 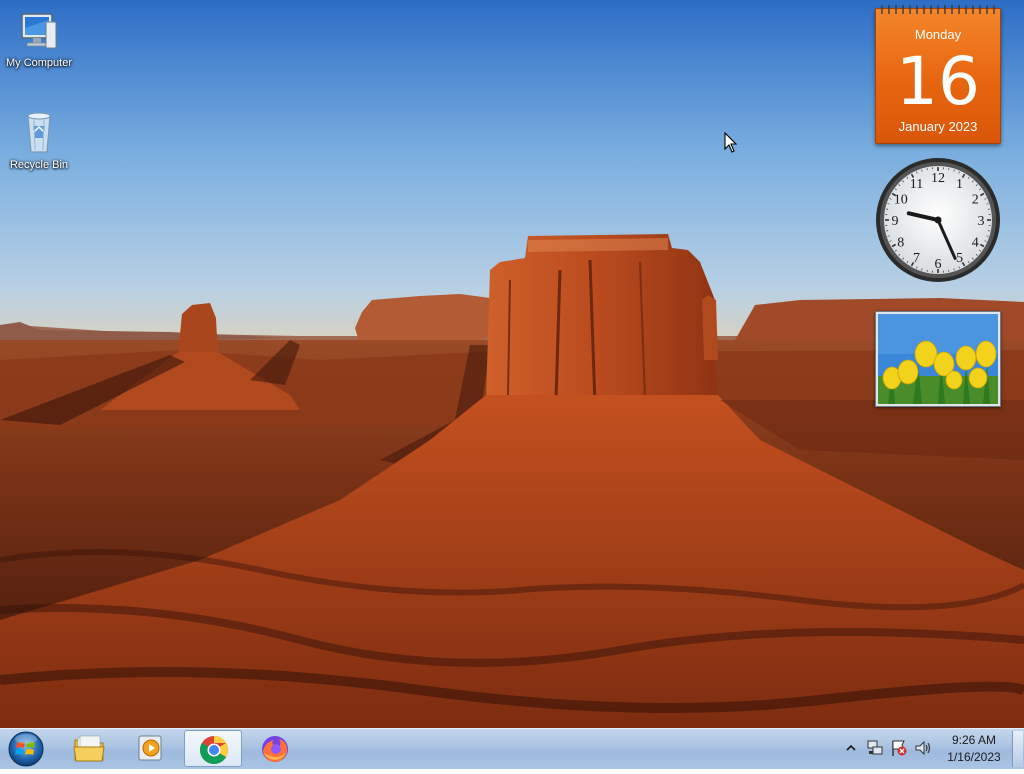 What do you see at coordinates (899, 748) in the screenshot?
I see `action-center-flag-icon` at bounding box center [899, 748].